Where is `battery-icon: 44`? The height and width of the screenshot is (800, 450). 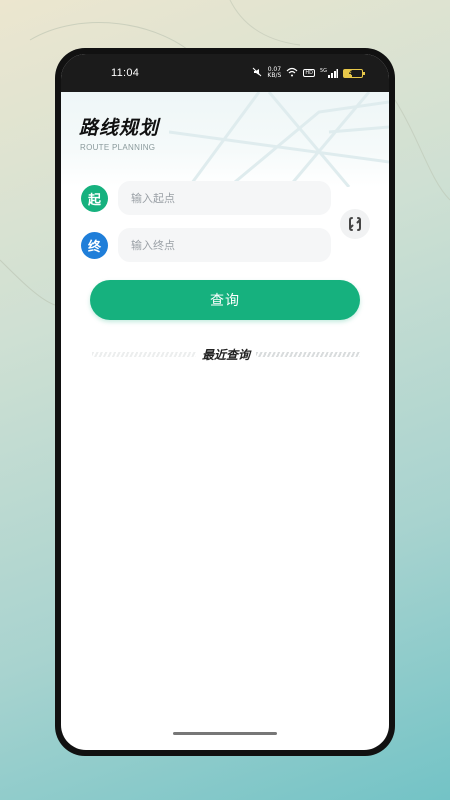 battery-icon: 44 is located at coordinates (354, 73).